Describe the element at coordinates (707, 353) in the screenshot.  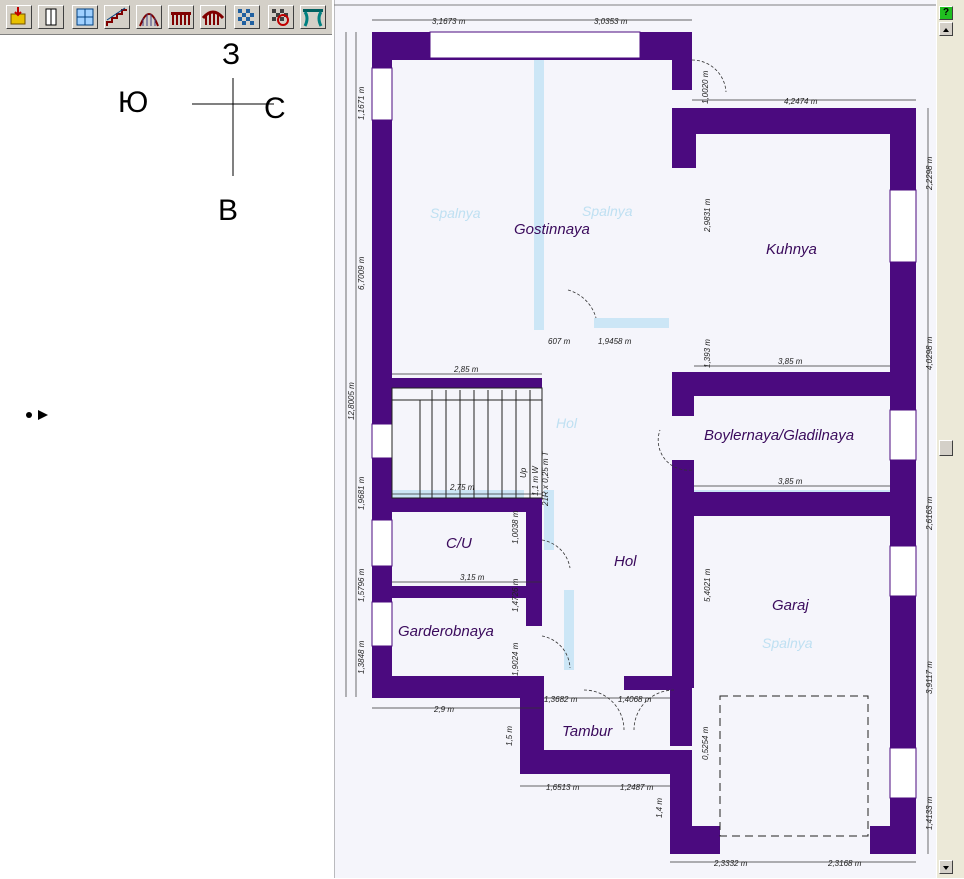
I see `dim-label: 1,393 m` at that location.